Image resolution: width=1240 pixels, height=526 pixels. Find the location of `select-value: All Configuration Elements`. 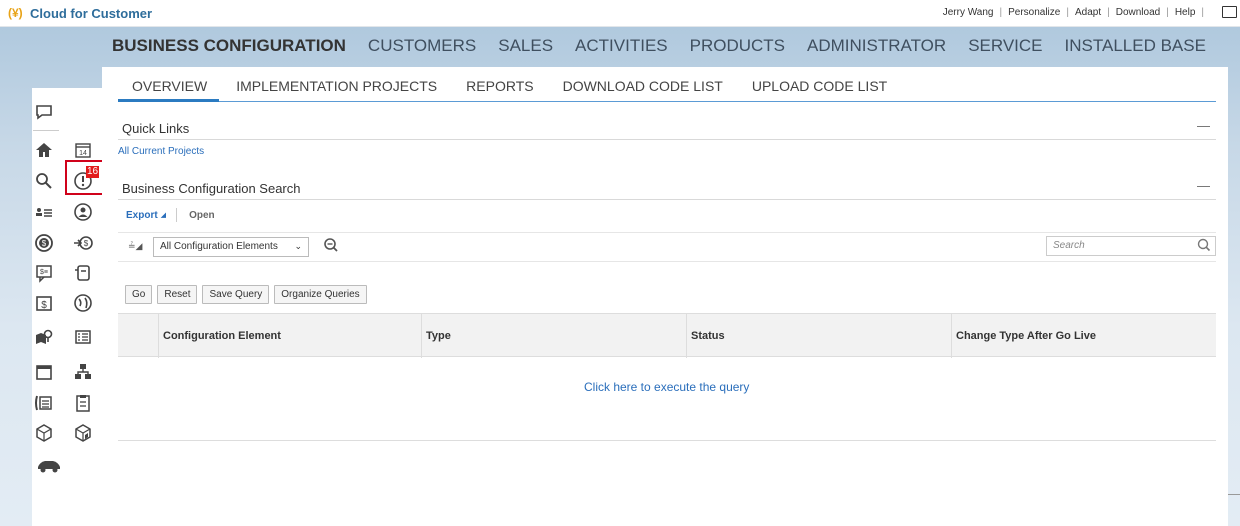

select-value: All Configuration Elements is located at coordinates (219, 246).